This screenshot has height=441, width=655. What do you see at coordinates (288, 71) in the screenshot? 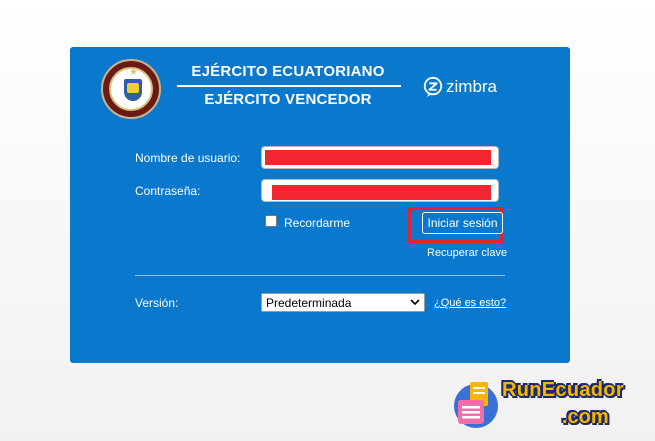
I see `header-title-line1: EJÉRCITO ECUATORIANO` at bounding box center [288, 71].